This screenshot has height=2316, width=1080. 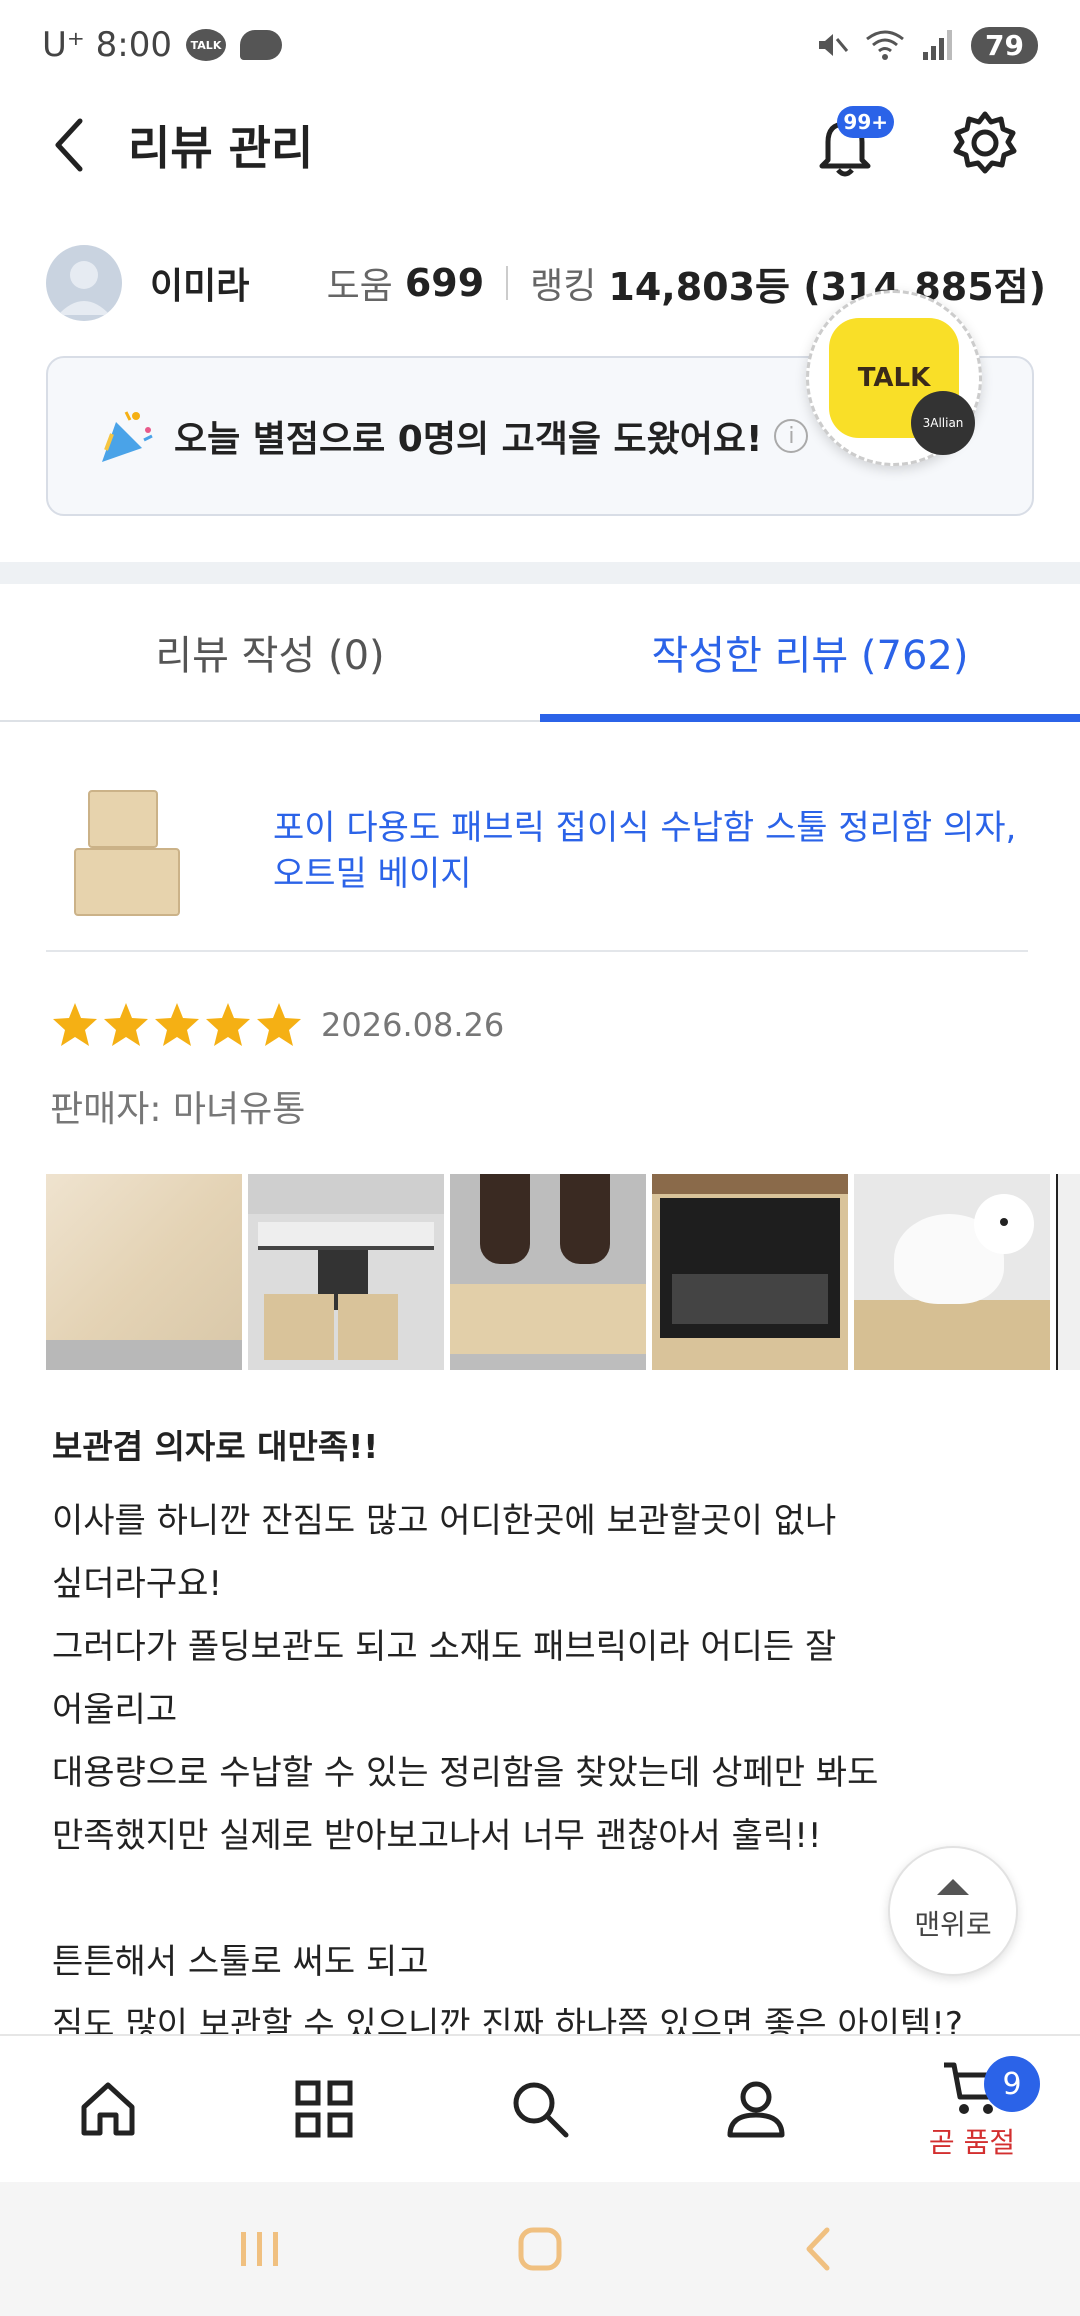 I want to click on review-title: 보관겸 의자로 대만족!!, so click(x=215, y=1446).